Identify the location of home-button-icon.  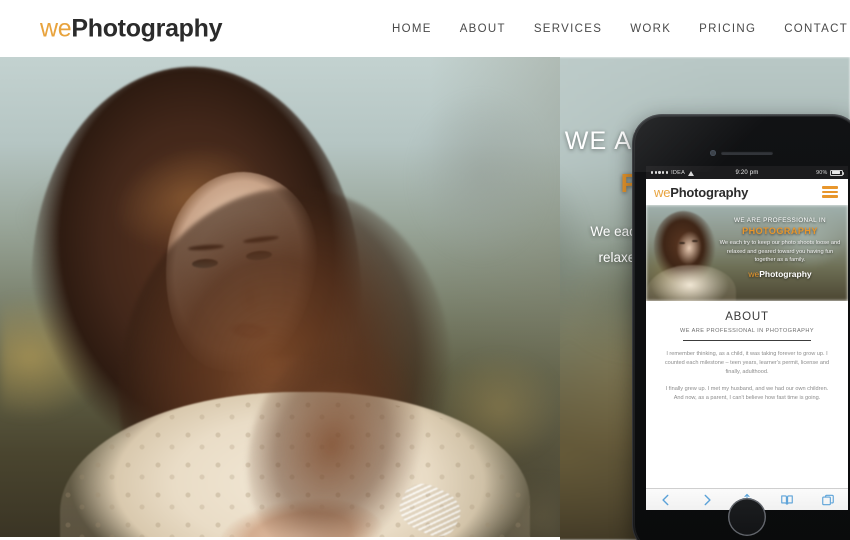
(747, 517).